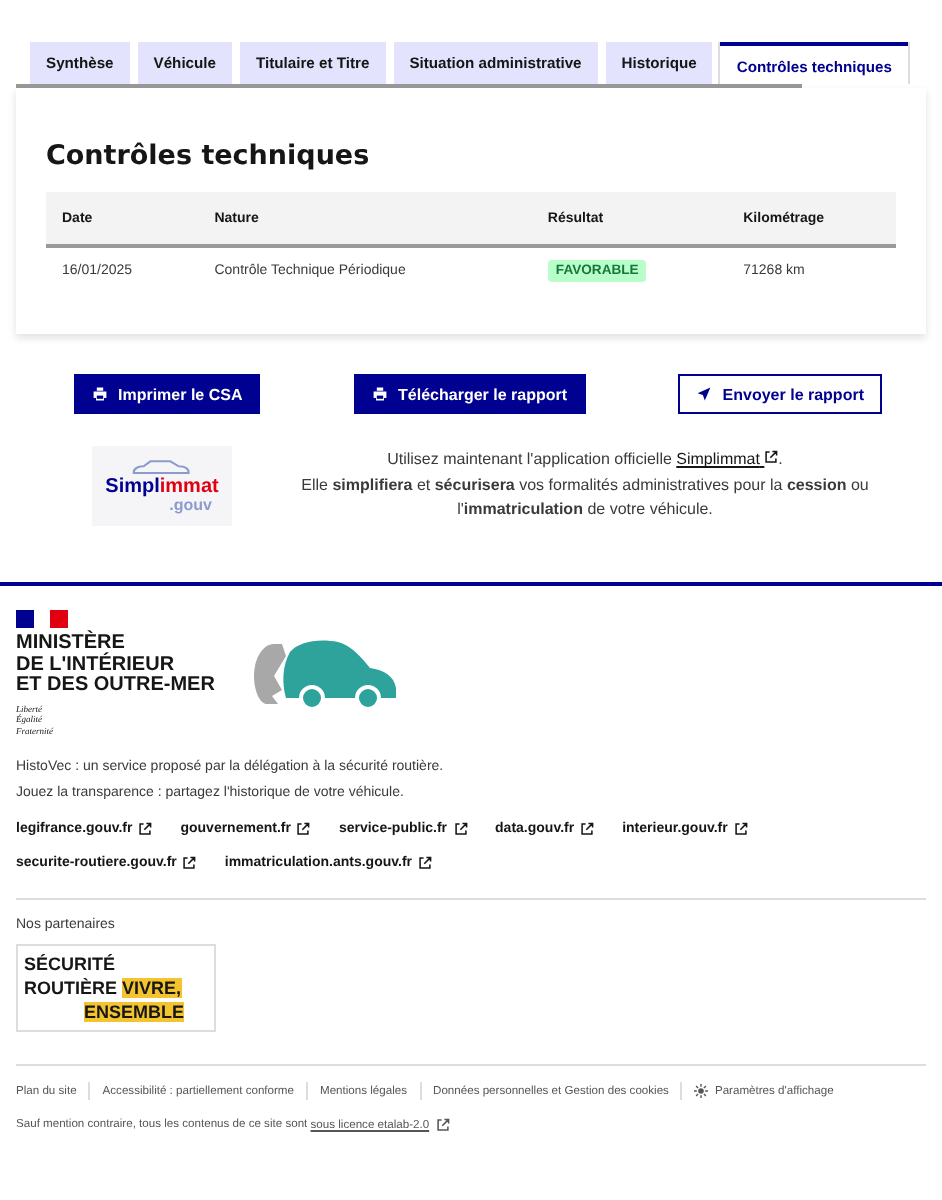 This screenshot has width=942, height=1200. I want to click on promo-text: Elle simplifiera et sécurisera vos formalités administratives pour la cession ou l'immatriculation de votre véhicule., so click(585, 498).